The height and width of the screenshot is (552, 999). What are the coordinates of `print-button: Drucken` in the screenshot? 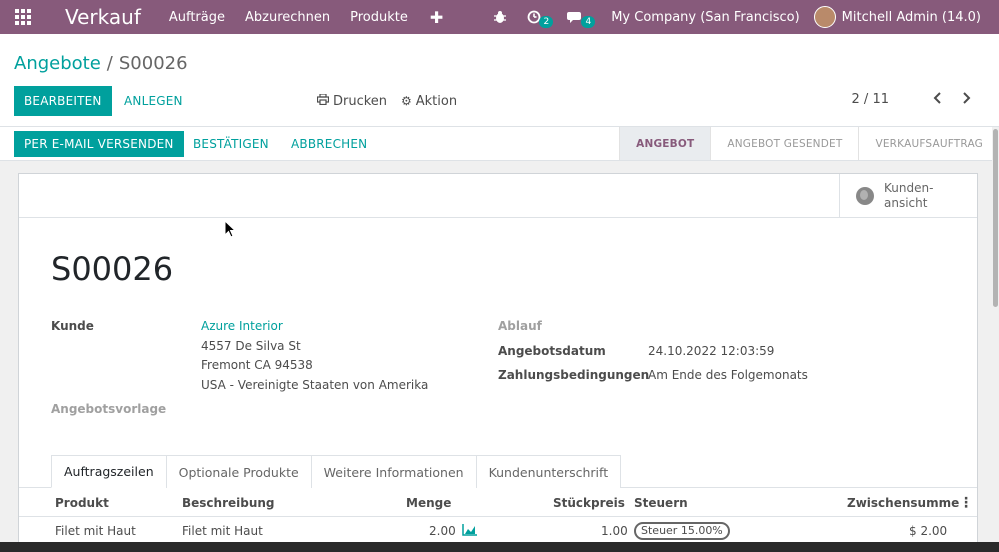 It's located at (352, 101).